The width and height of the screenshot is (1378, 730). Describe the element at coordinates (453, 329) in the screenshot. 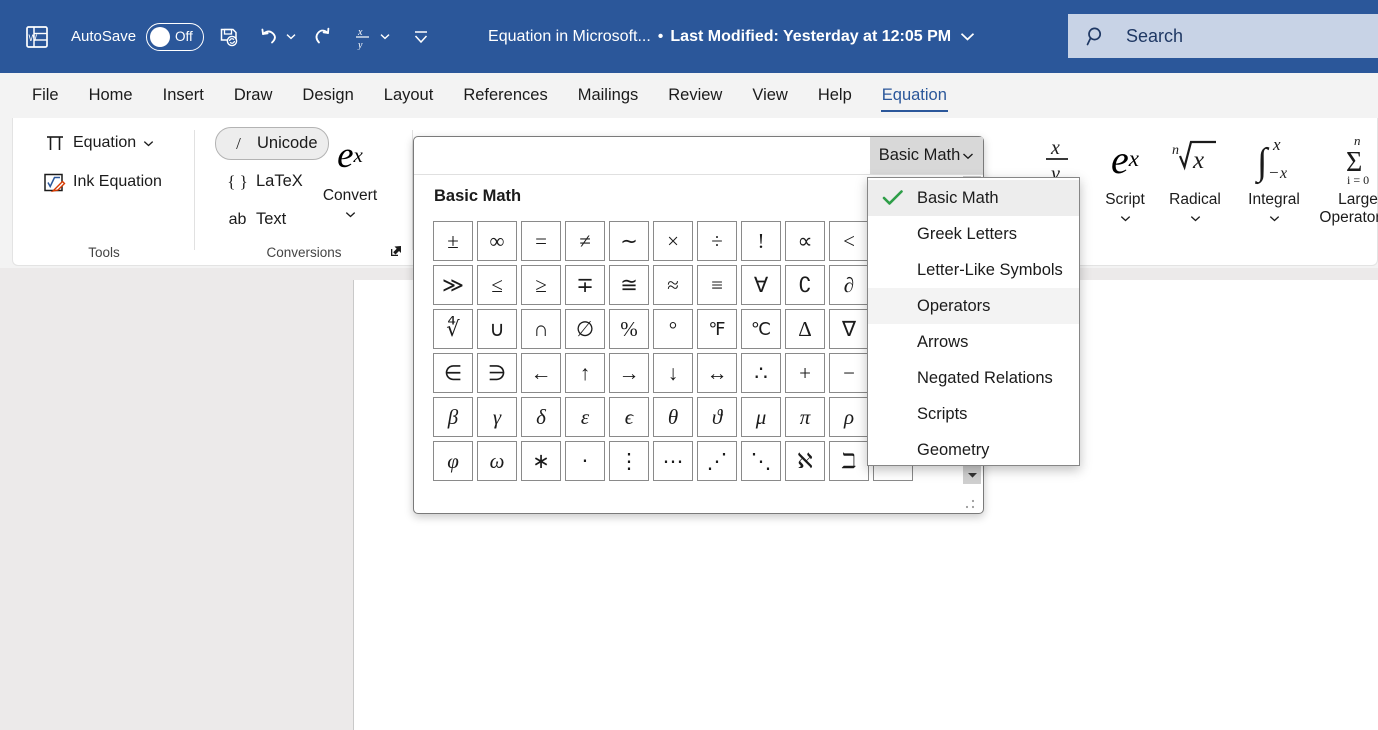

I see `symbol-cell: ∜` at that location.